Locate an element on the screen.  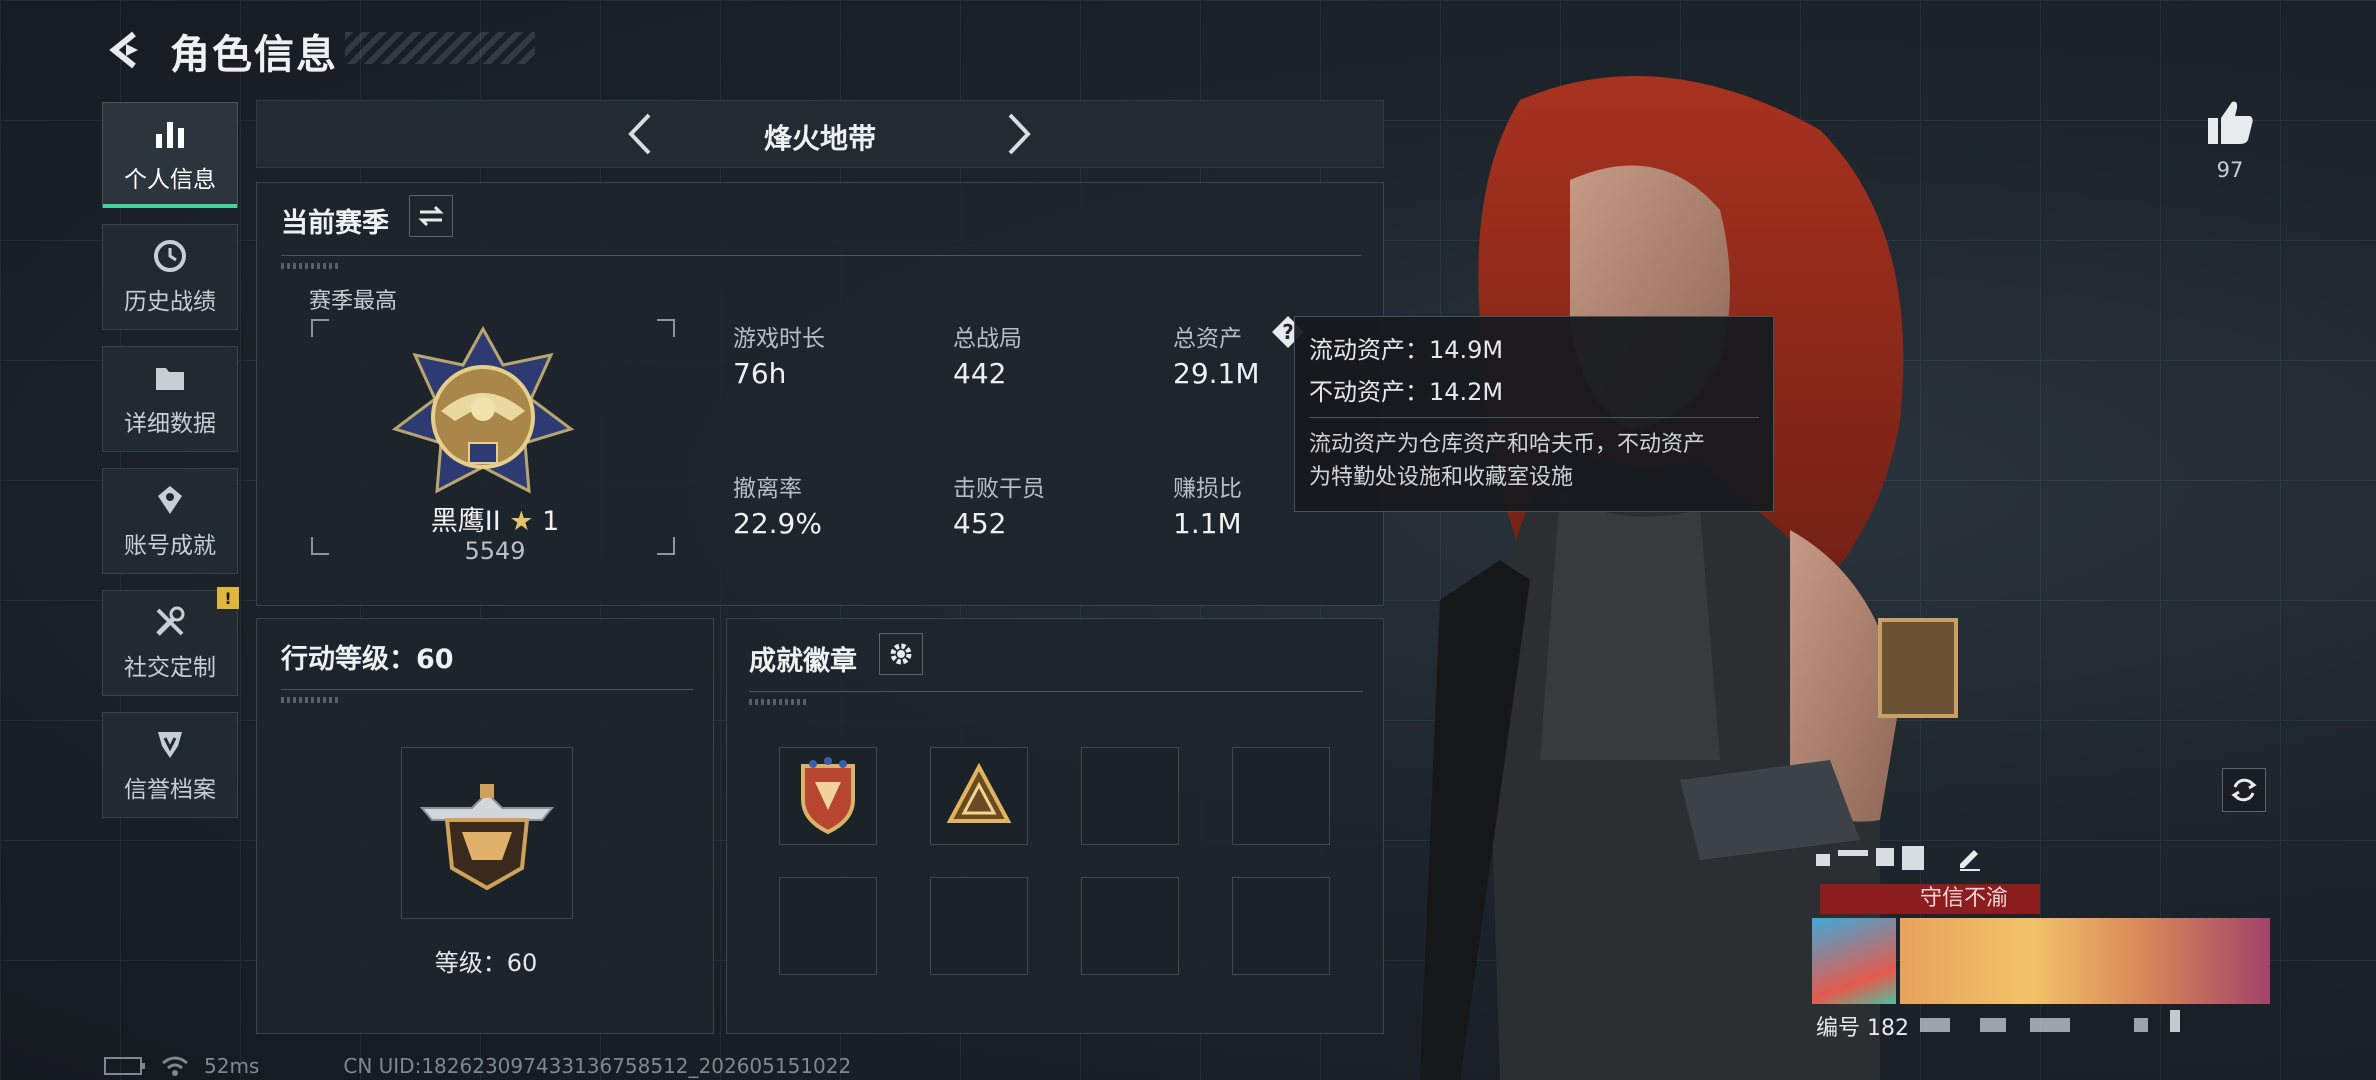
stat-value-kills: 452 is located at coordinates (980, 523).